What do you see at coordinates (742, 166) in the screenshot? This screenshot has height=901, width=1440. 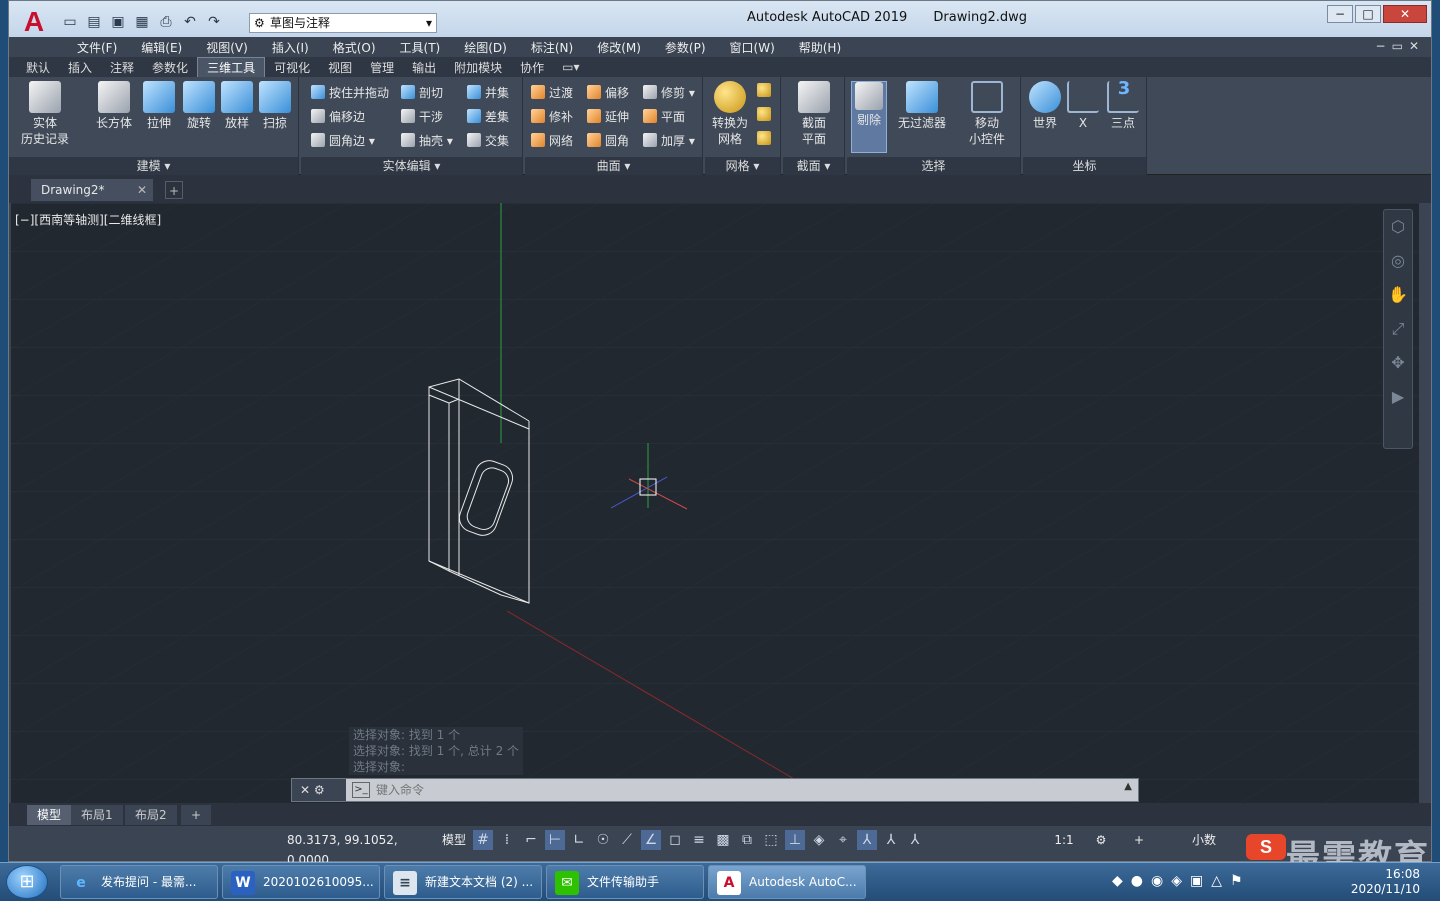 I see `panel-mesh-label: 网格 ▾` at bounding box center [742, 166].